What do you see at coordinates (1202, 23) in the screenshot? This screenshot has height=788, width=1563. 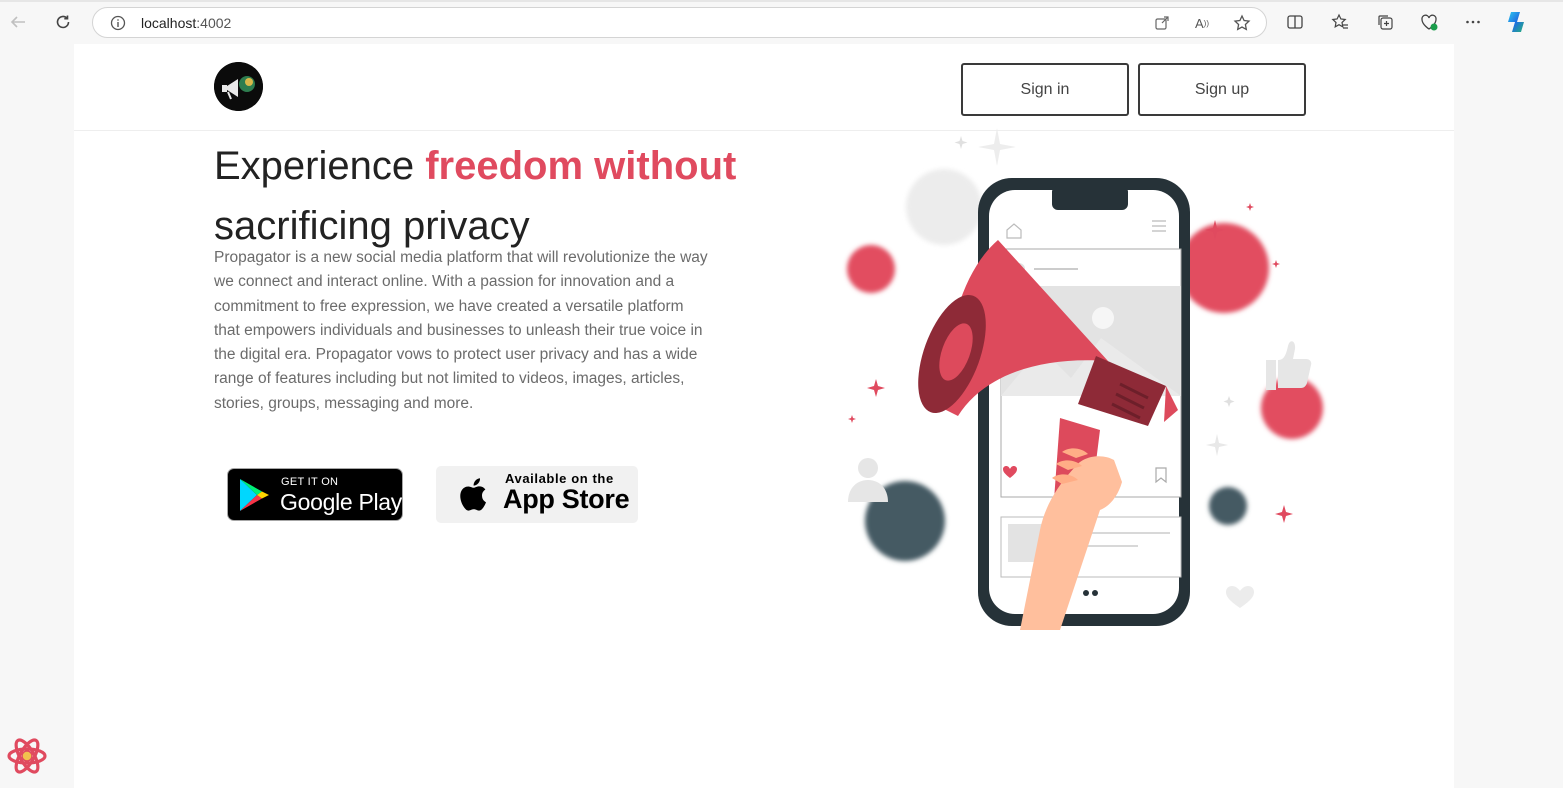 I see `read-aloud-icon: A))` at bounding box center [1202, 23].